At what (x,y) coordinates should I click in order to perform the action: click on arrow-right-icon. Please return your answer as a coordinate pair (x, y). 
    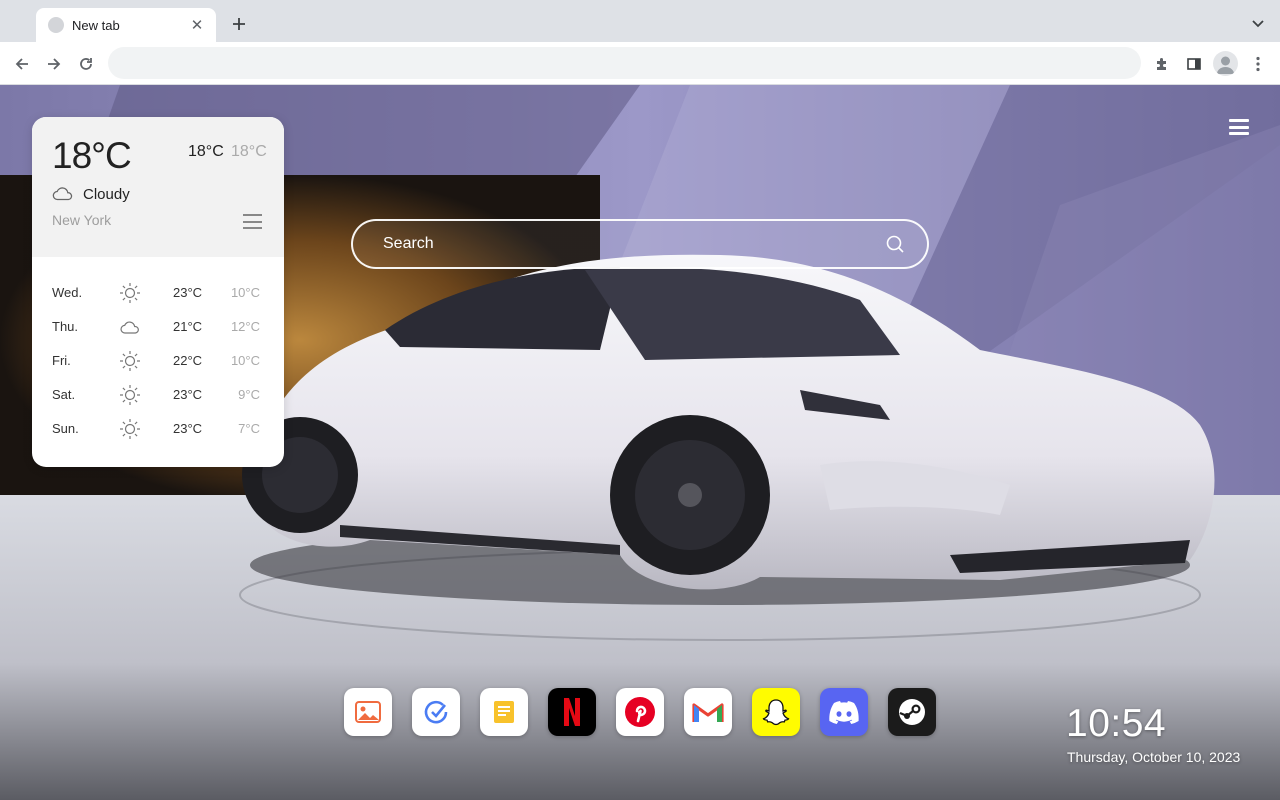
    Looking at the image, I should click on (54, 64).